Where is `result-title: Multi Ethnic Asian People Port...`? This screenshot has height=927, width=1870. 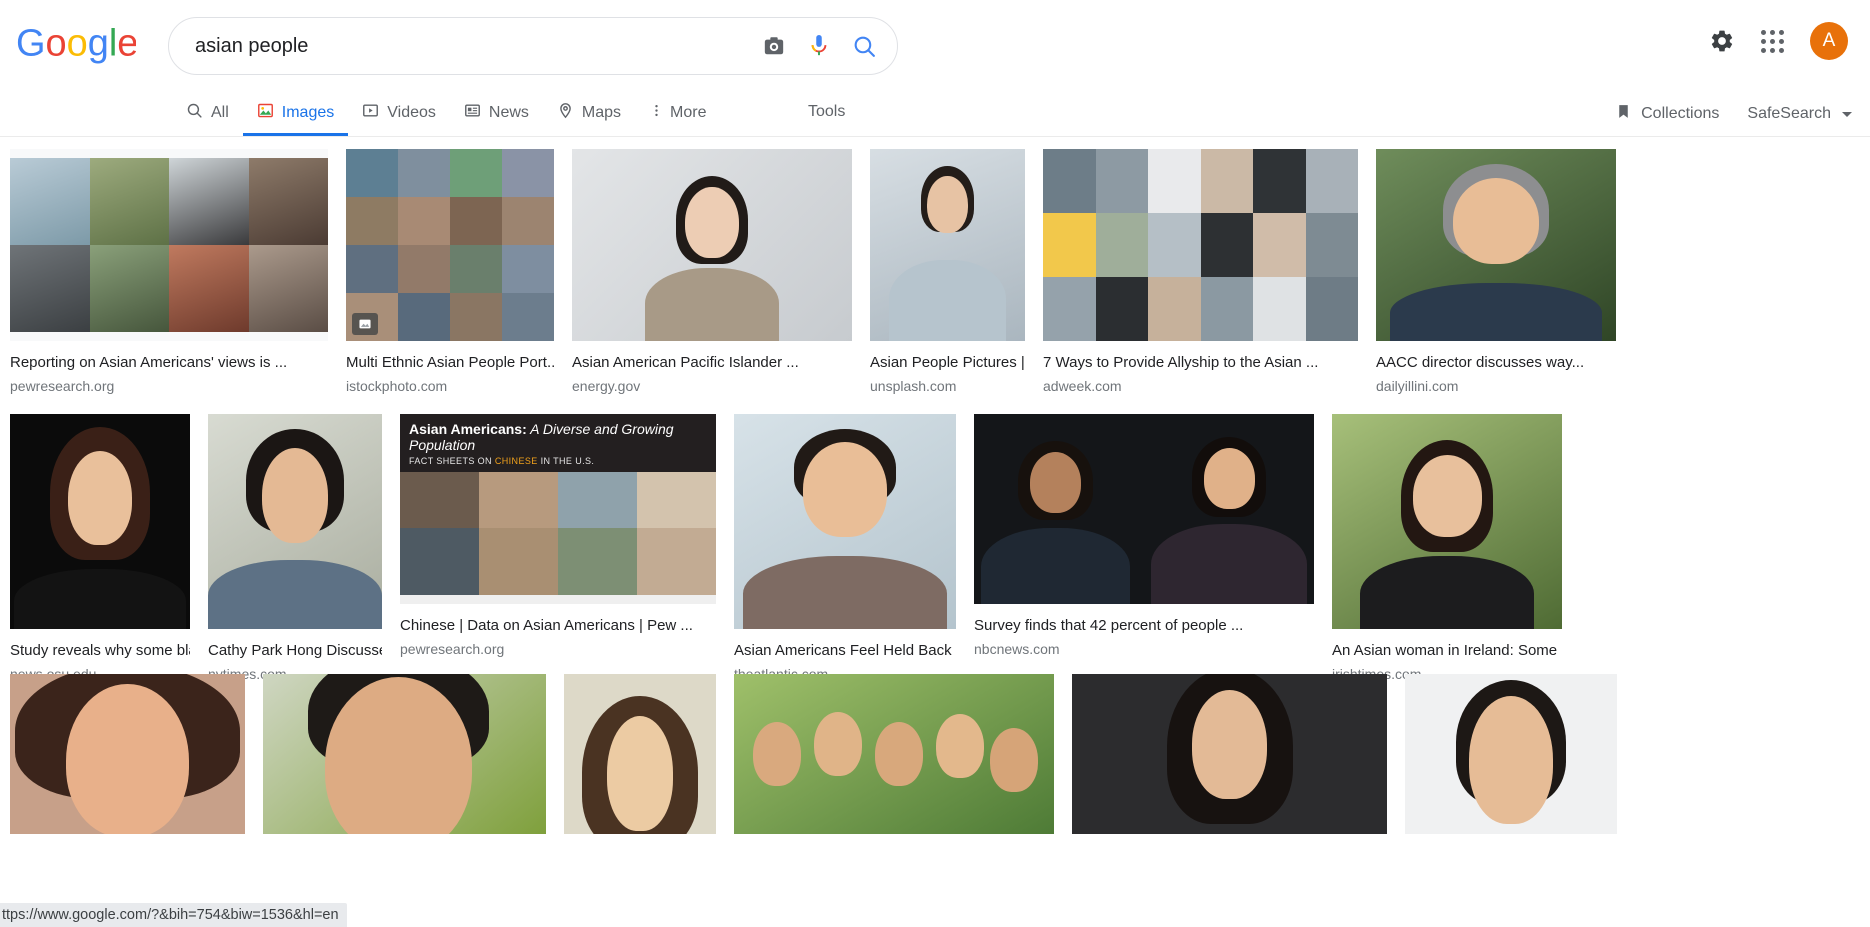 result-title: Multi Ethnic Asian People Port... is located at coordinates (450, 362).